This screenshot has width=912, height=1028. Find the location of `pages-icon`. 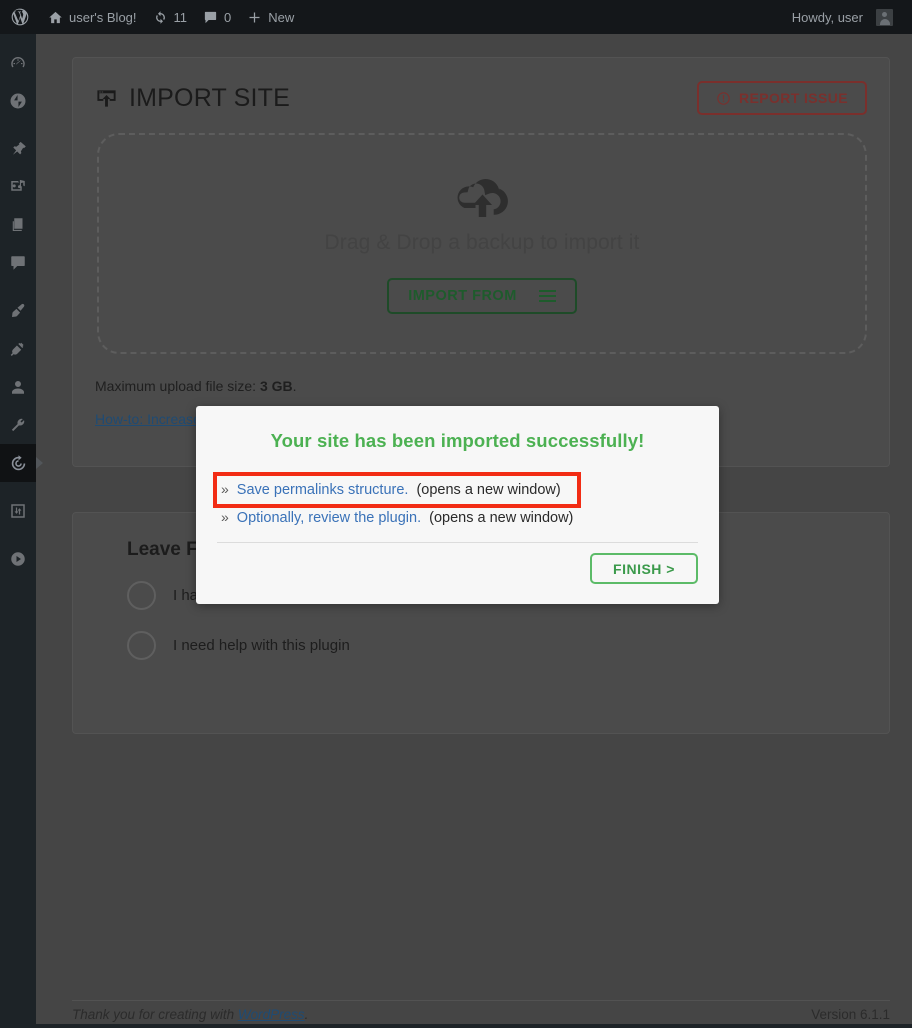

pages-icon is located at coordinates (18, 225).